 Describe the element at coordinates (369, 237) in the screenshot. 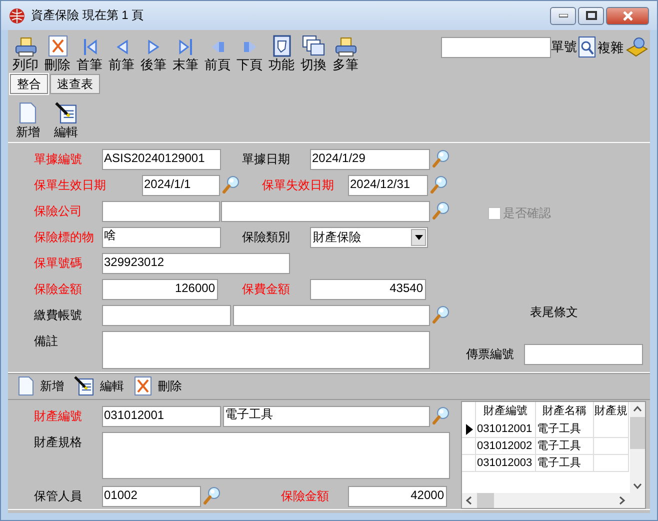

I see `category-dropdown: 財產保險` at that location.